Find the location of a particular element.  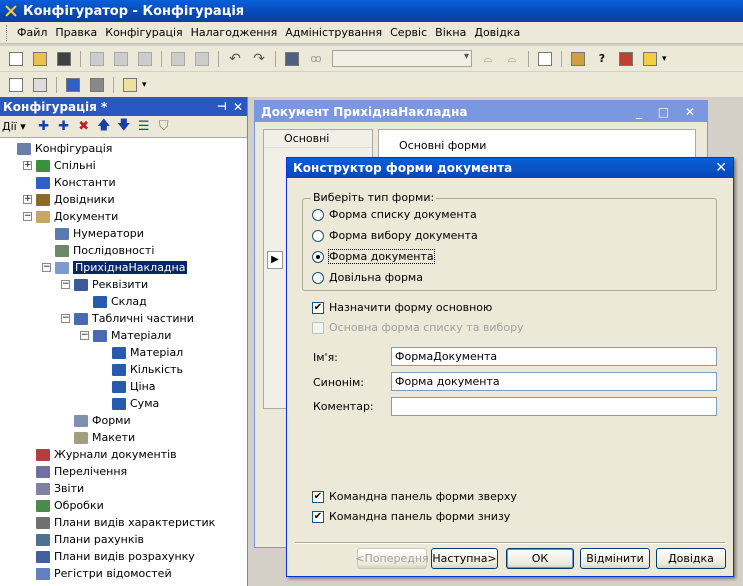

radio-choice-form: Форма вибору документа is located at coordinates (395, 235).